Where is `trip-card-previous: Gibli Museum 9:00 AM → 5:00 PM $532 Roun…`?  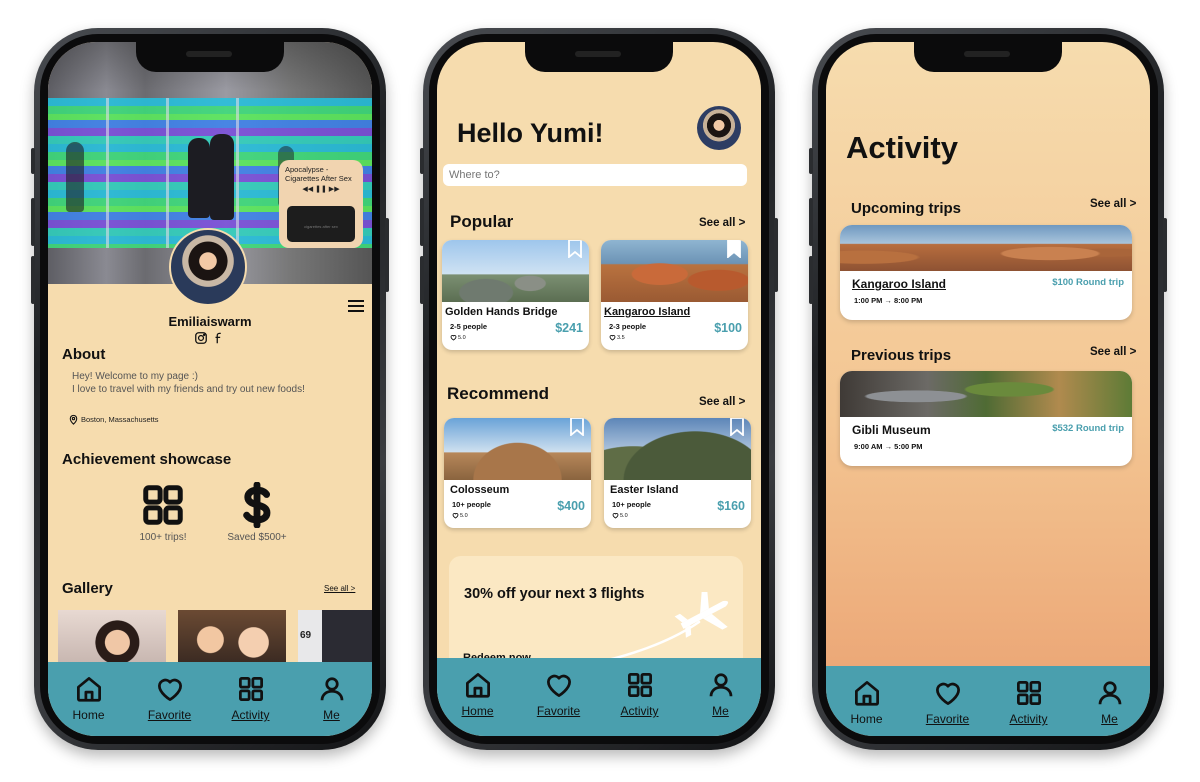
trip-card-previous: Gibli Museum 9:00 AM → 5:00 PM $532 Roun… is located at coordinates (986, 418).